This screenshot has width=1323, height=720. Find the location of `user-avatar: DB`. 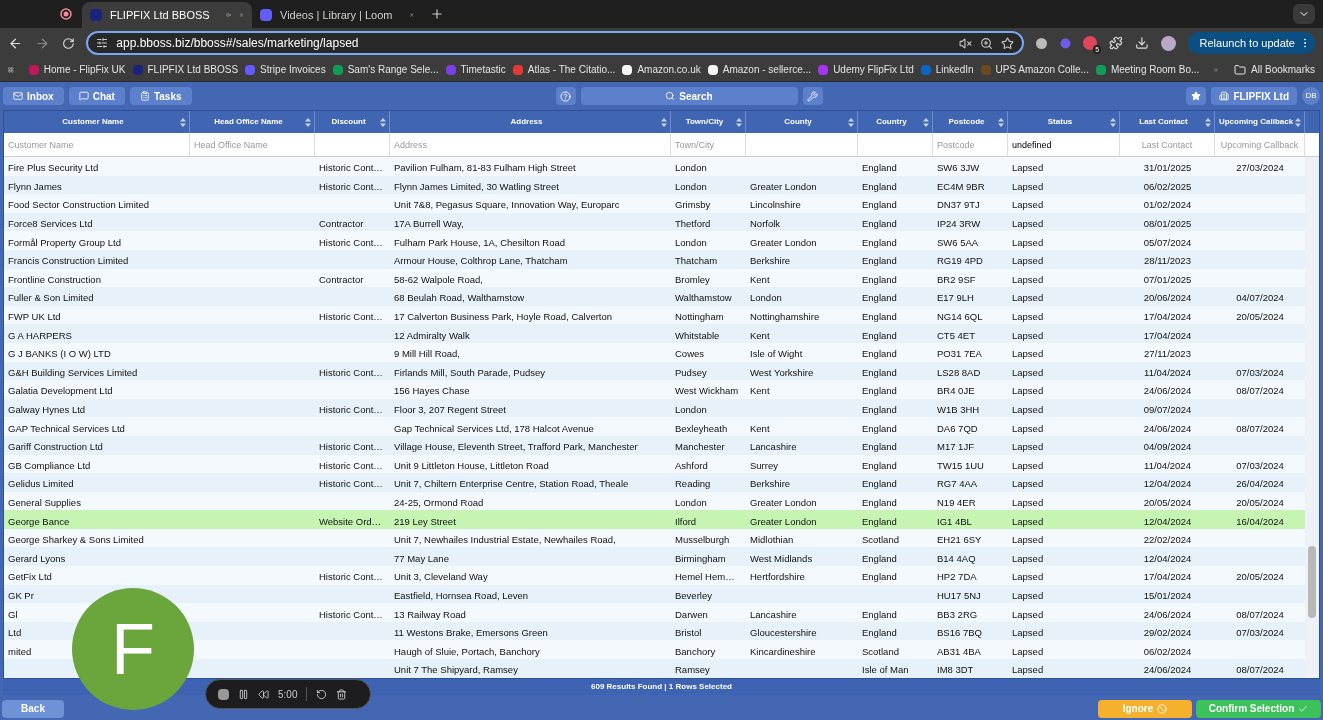

user-avatar: DB is located at coordinates (1311, 96).